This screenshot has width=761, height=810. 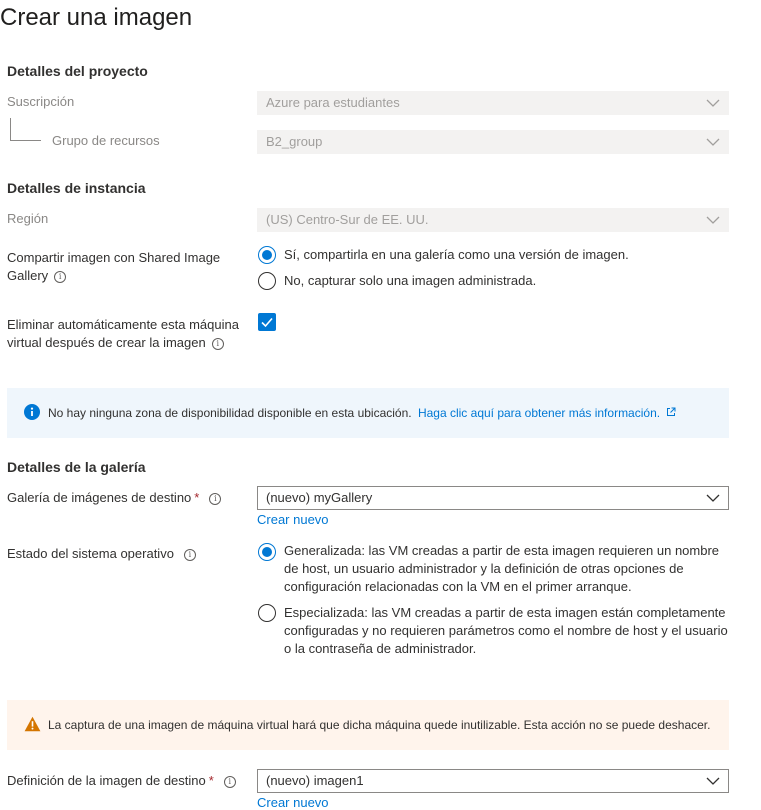 I want to click on specialized-line3: o la contraseña de administrador., so click(x=380, y=648).